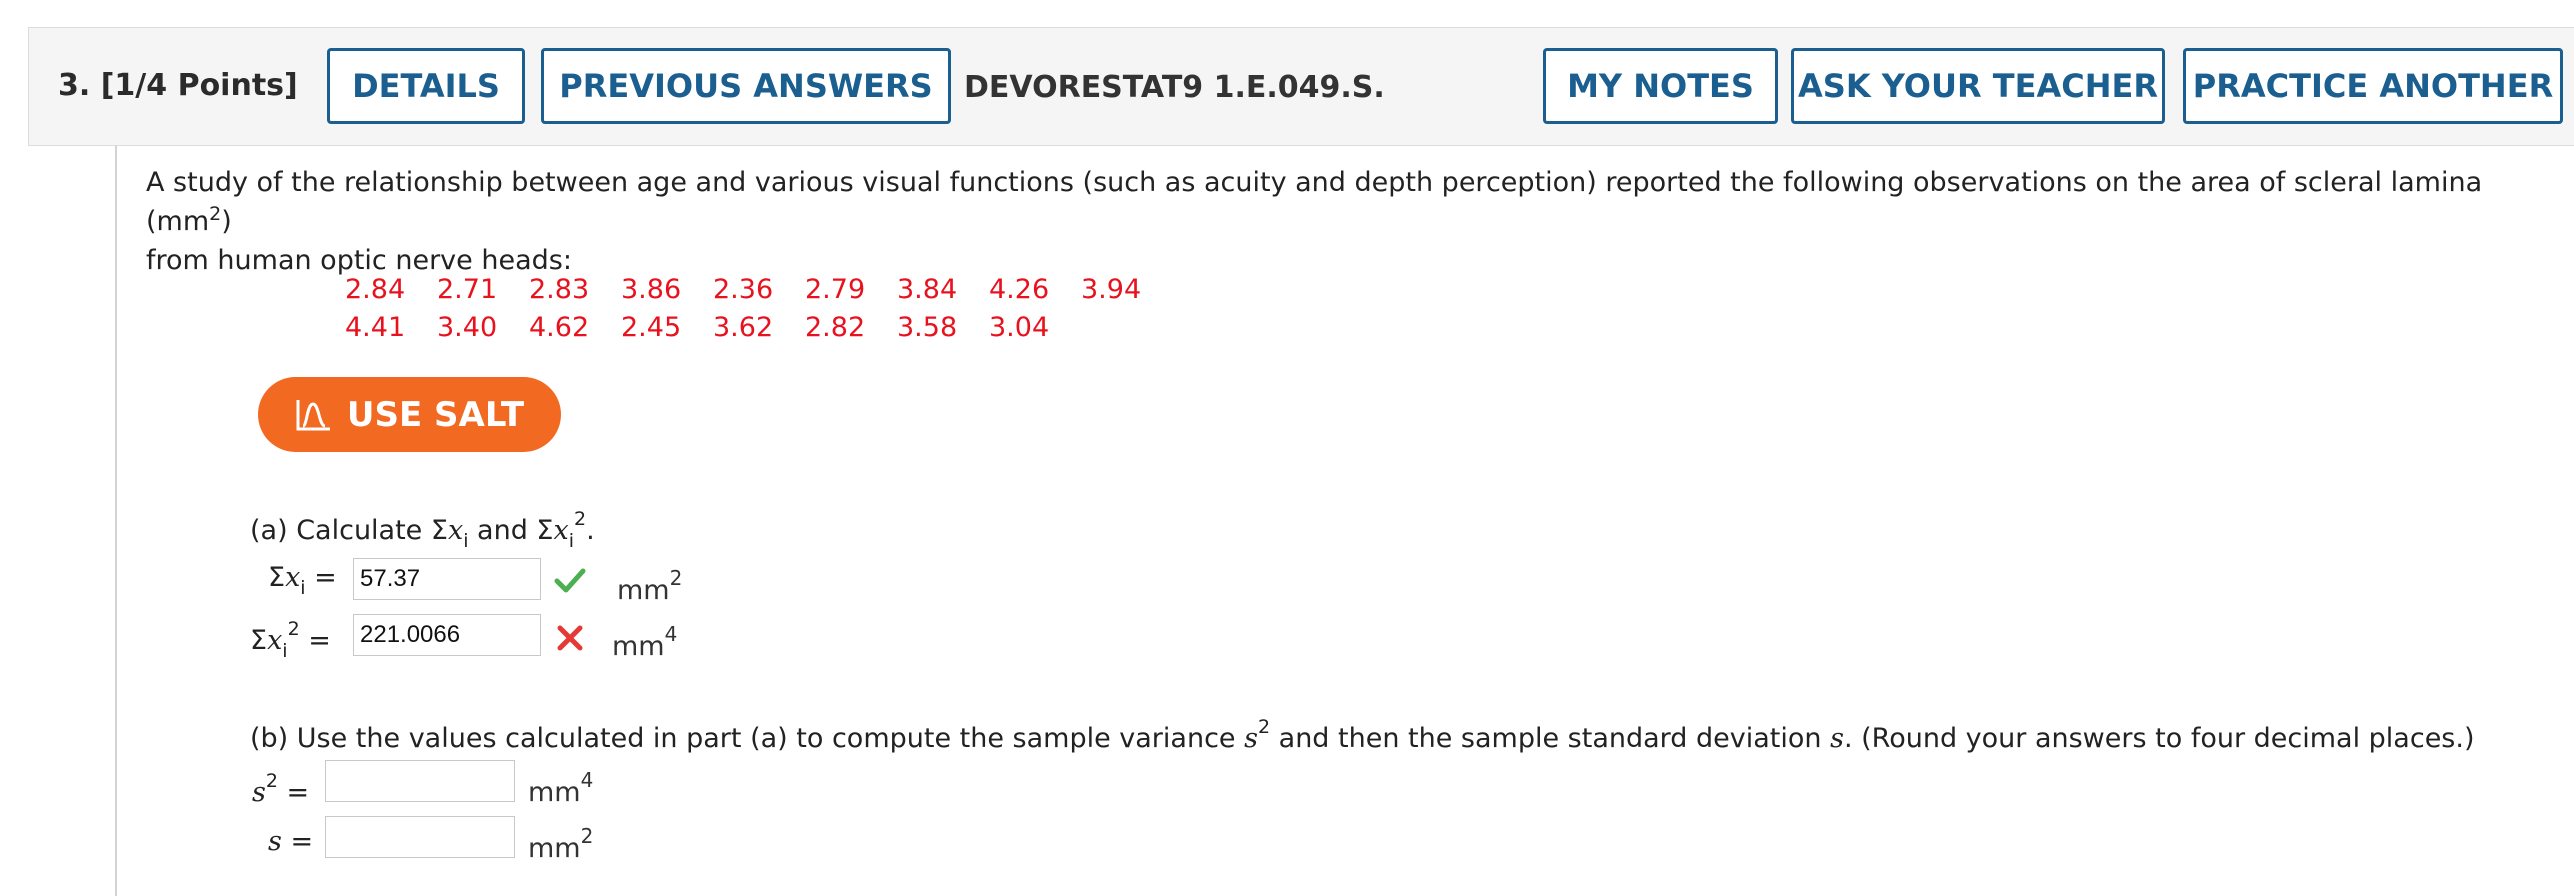  Describe the element at coordinates (467, 289) in the screenshot. I see `data-value: 2.71` at that location.